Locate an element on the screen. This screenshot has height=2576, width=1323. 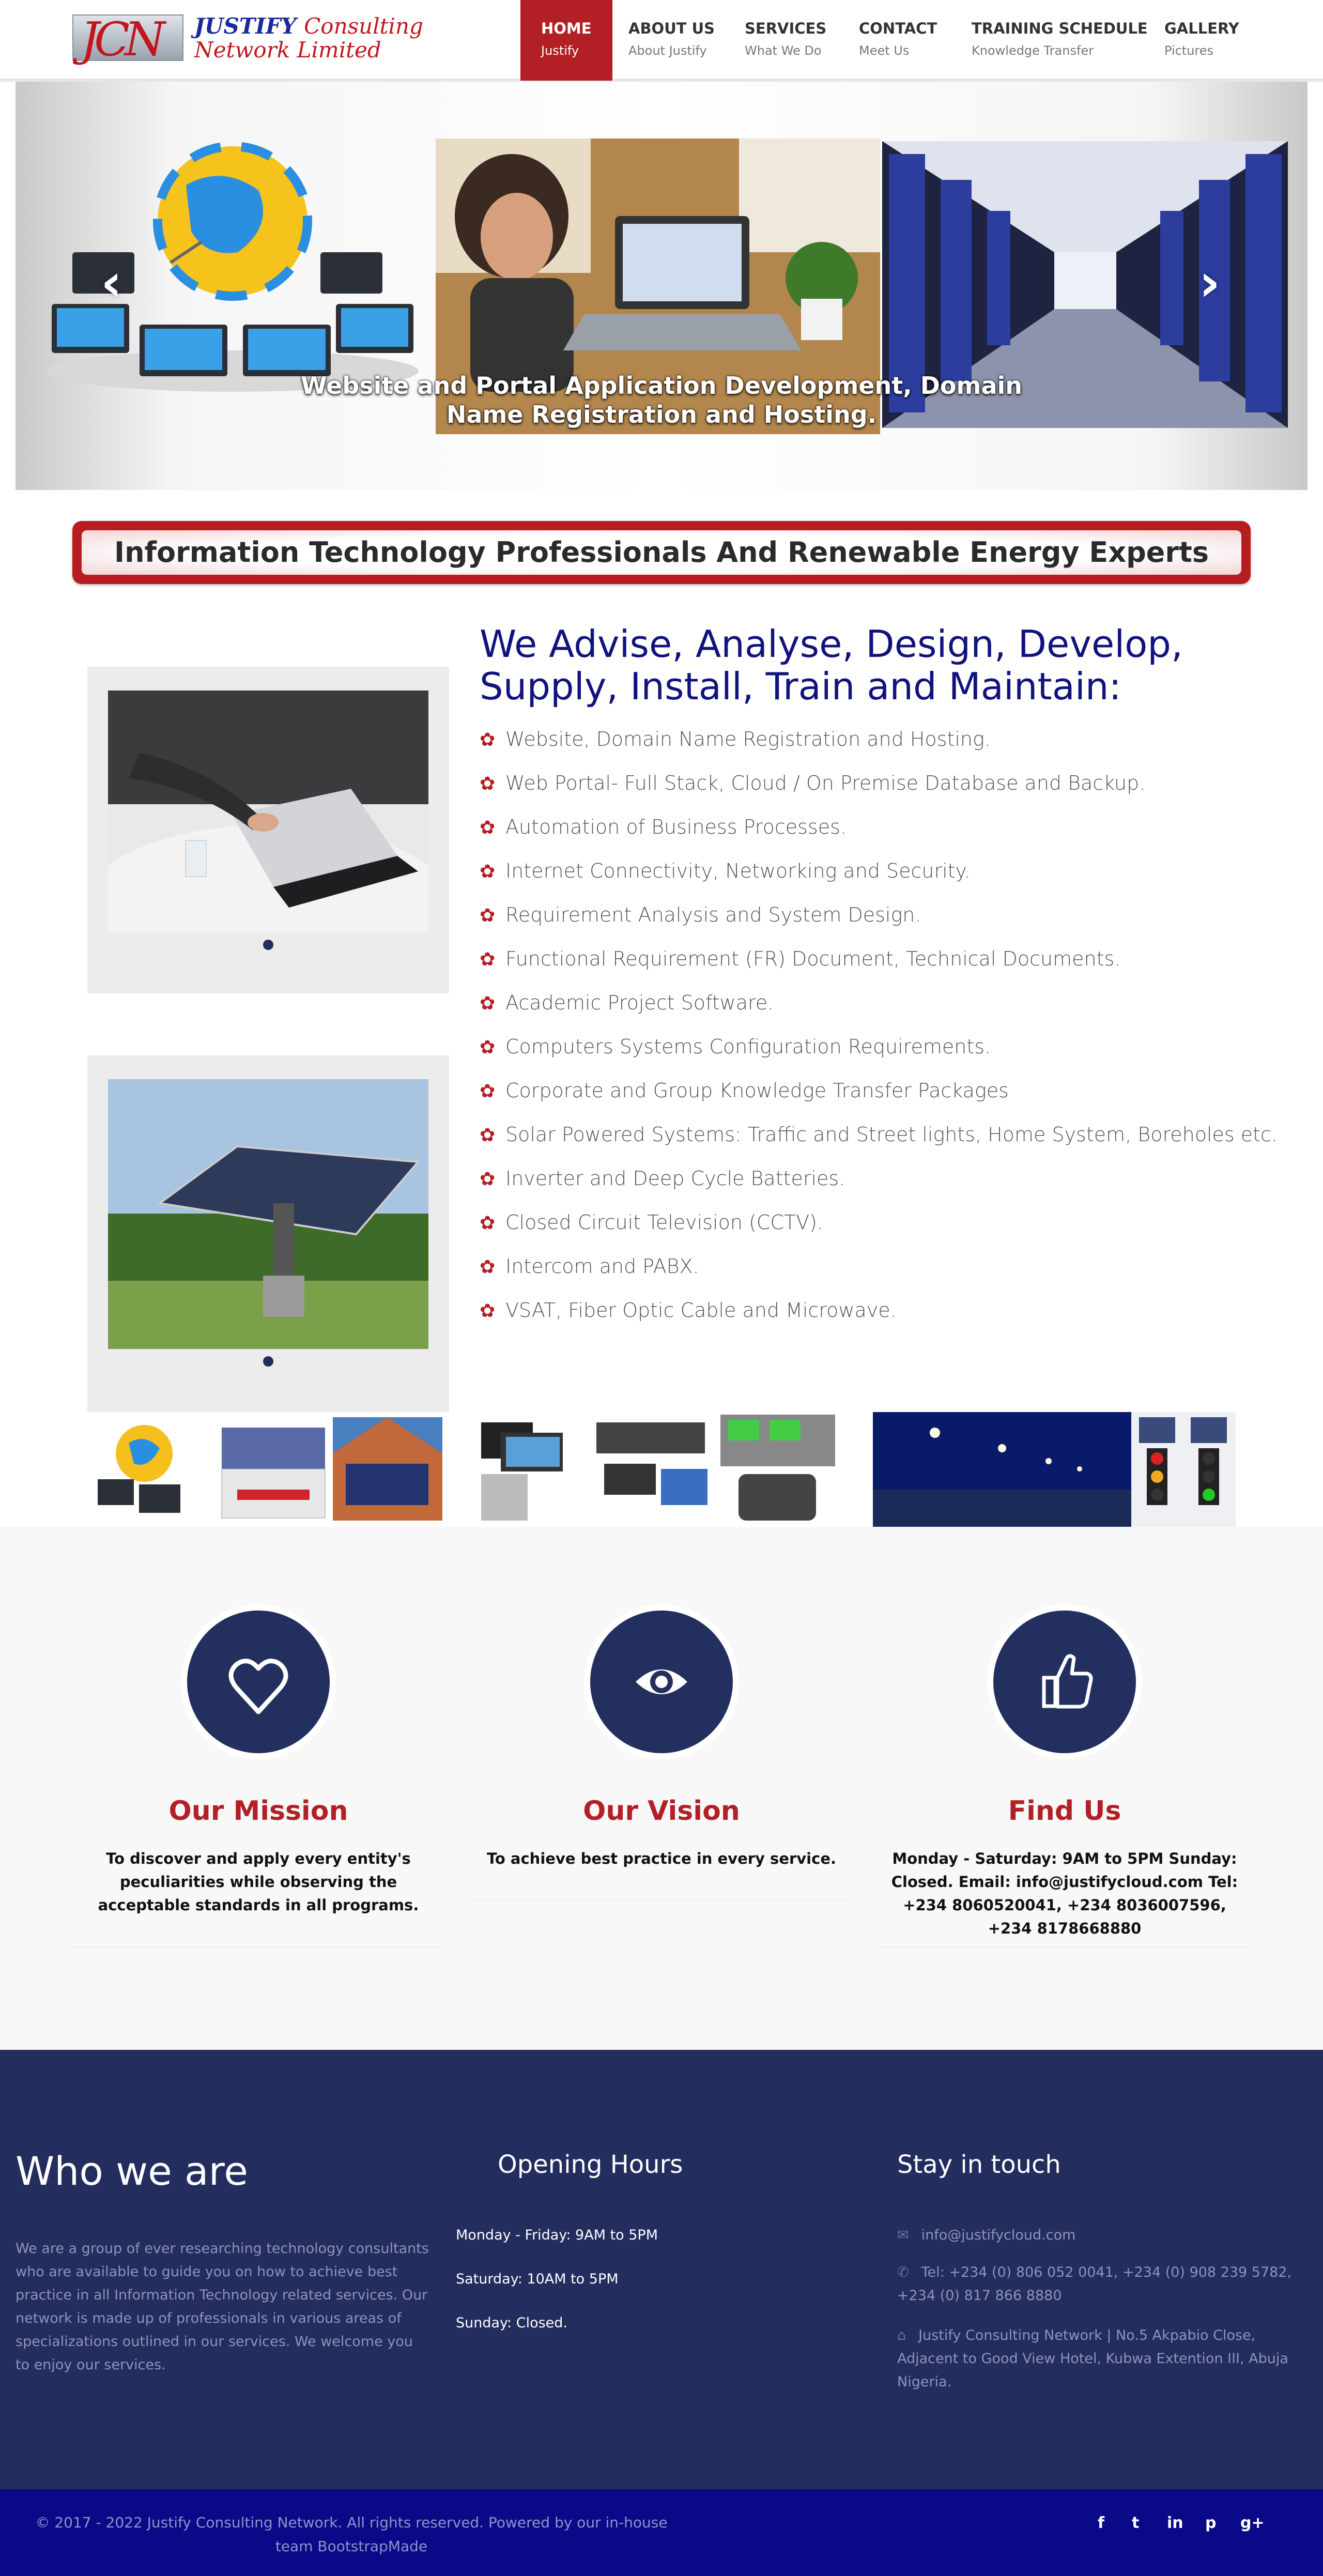
heart-icon is located at coordinates (258, 1687).